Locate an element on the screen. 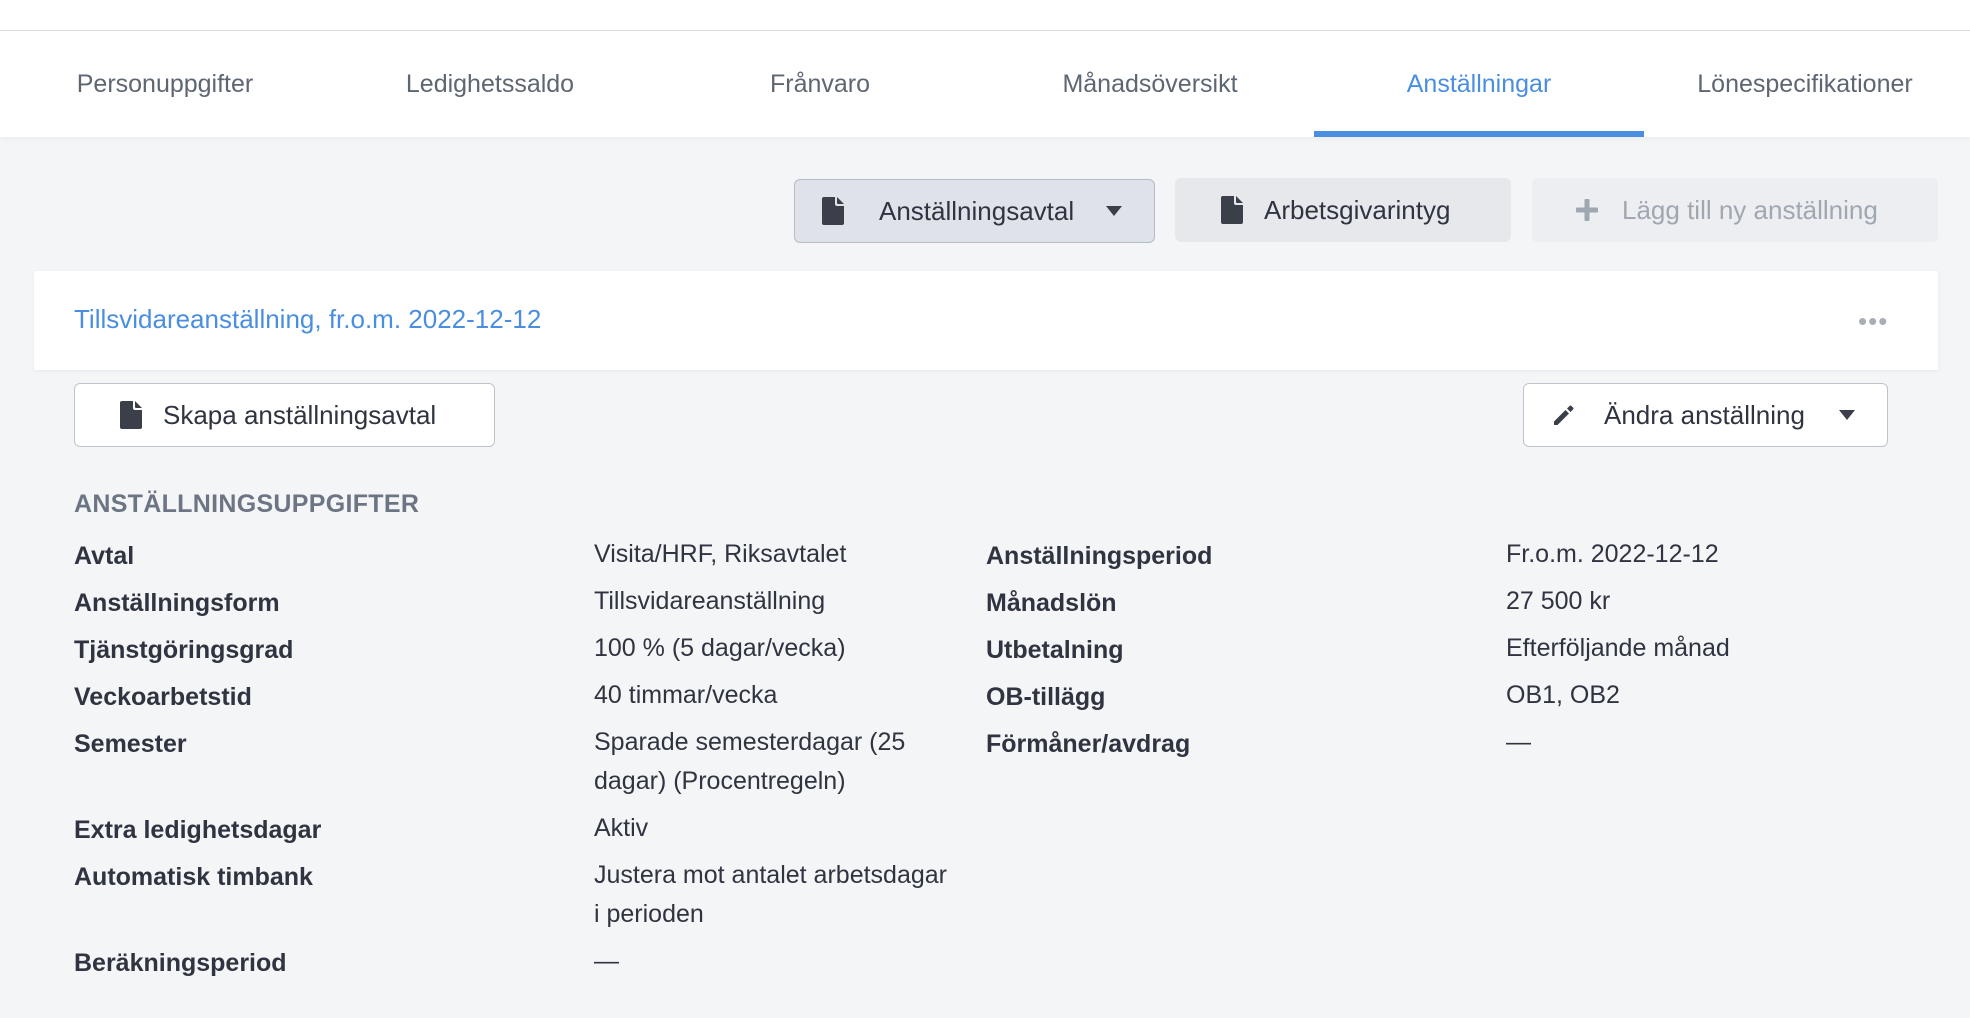 Image resolution: width=1970 pixels, height=1018 pixels. plus-icon is located at coordinates (1587, 210).